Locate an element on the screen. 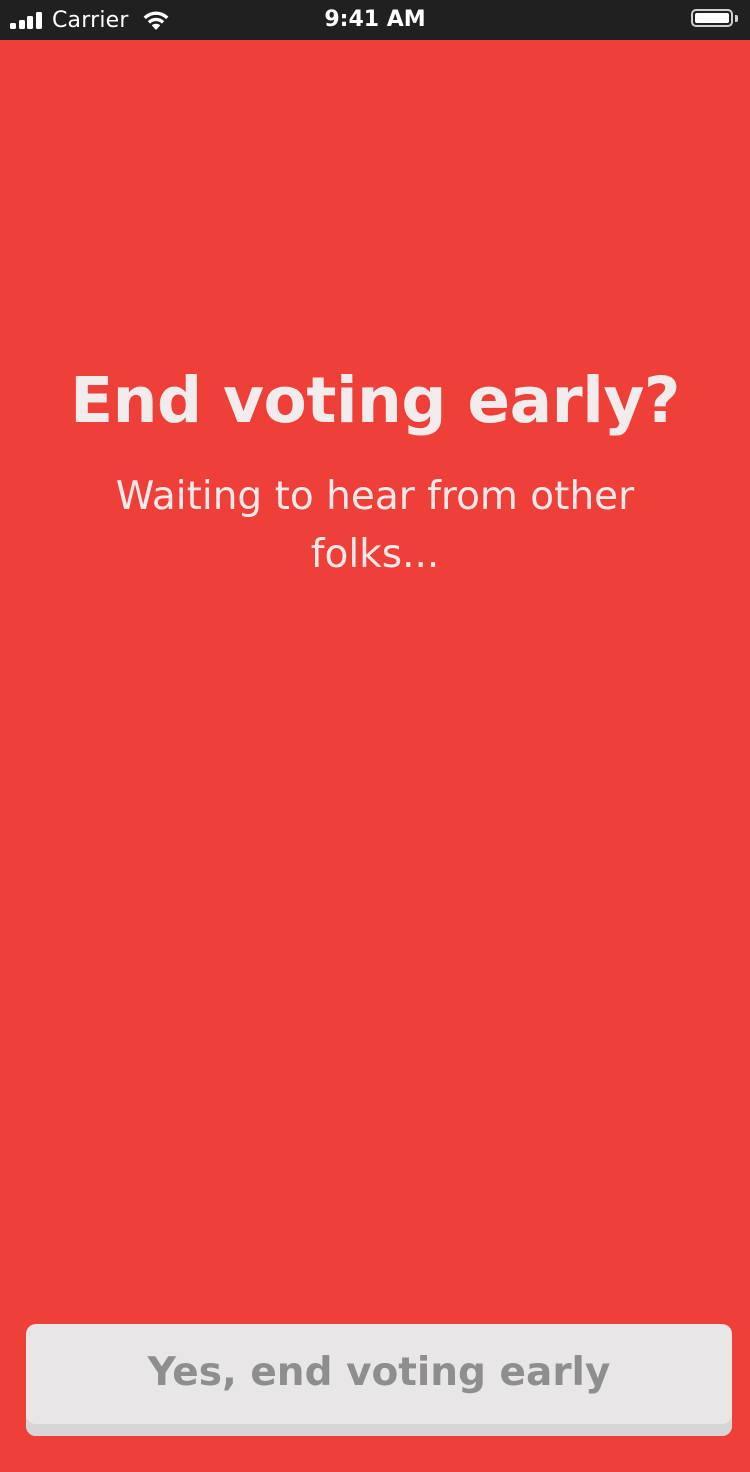  status-time: 9:41 AM is located at coordinates (375, 19).